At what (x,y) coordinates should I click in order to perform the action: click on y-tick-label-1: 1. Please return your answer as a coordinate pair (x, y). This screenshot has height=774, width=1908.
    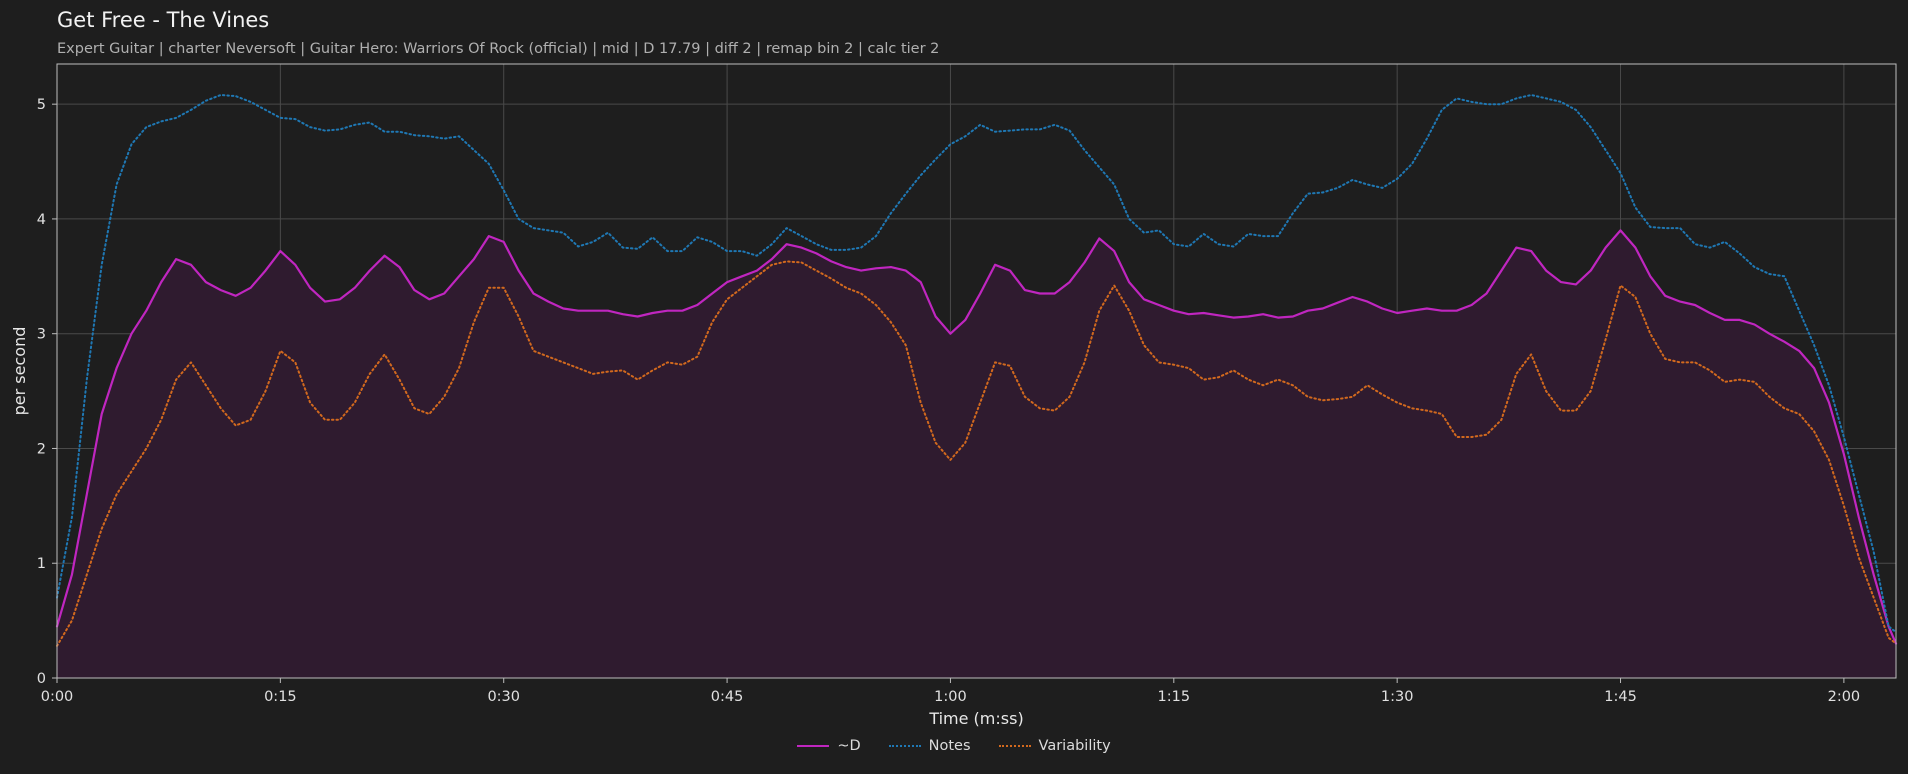
    Looking at the image, I should click on (41, 564).